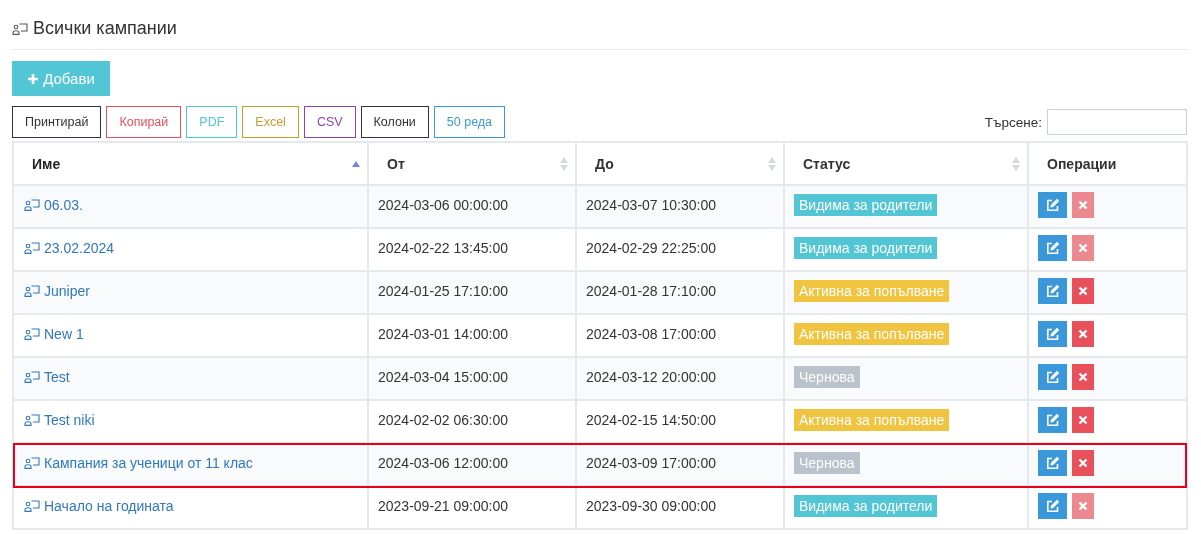 The image size is (1201, 534). I want to click on export-button: Принтирай, so click(57, 122).